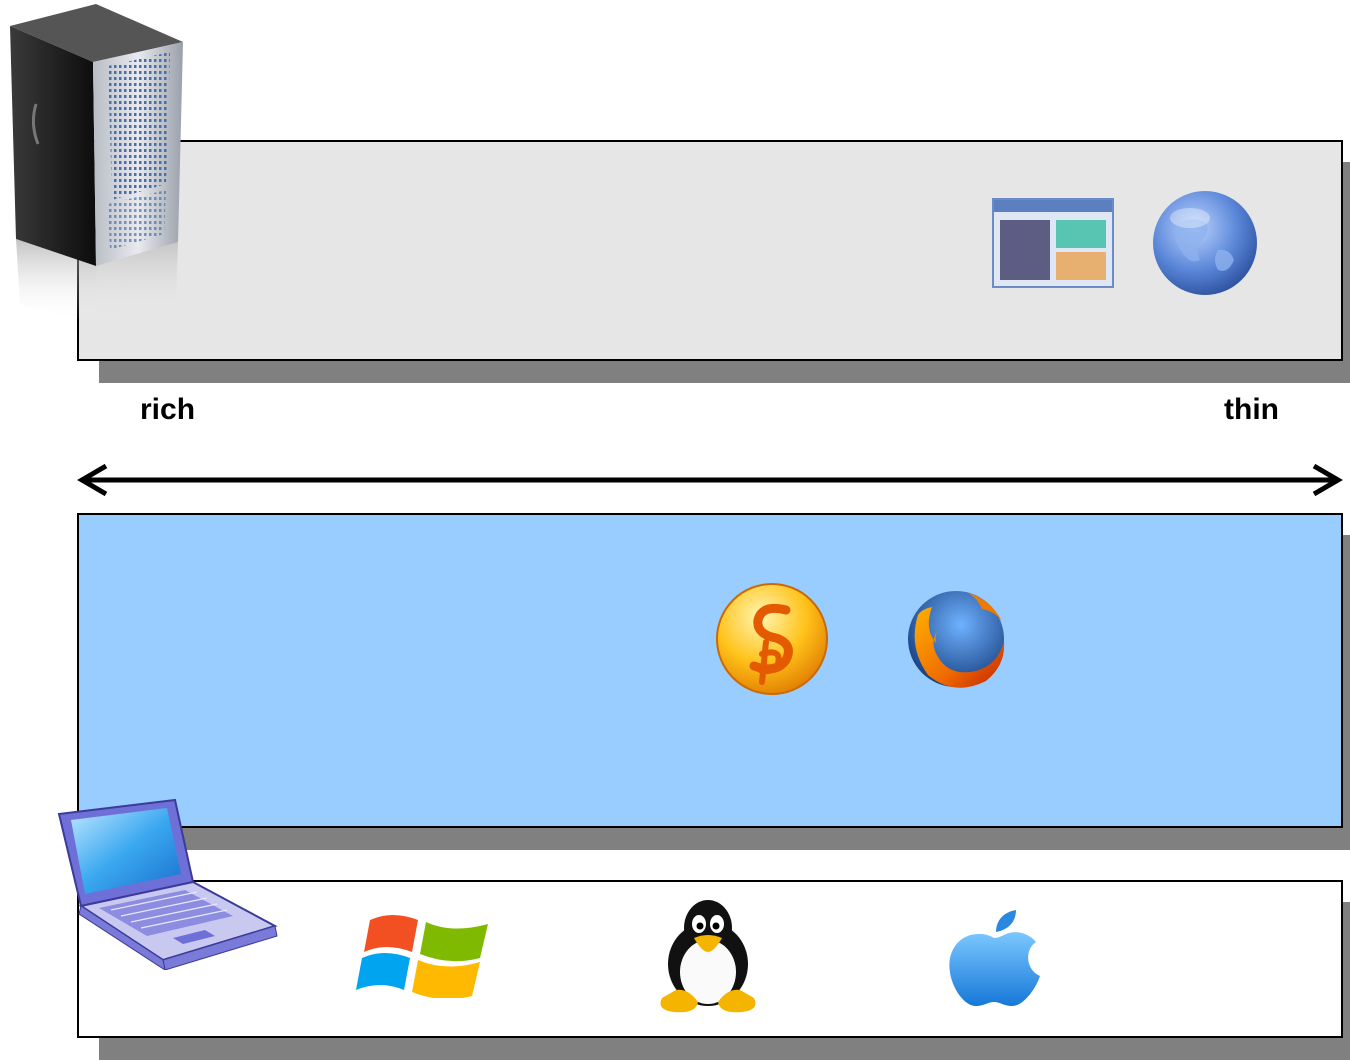  I want to click on linux-tux-icon, so click(708, 957).